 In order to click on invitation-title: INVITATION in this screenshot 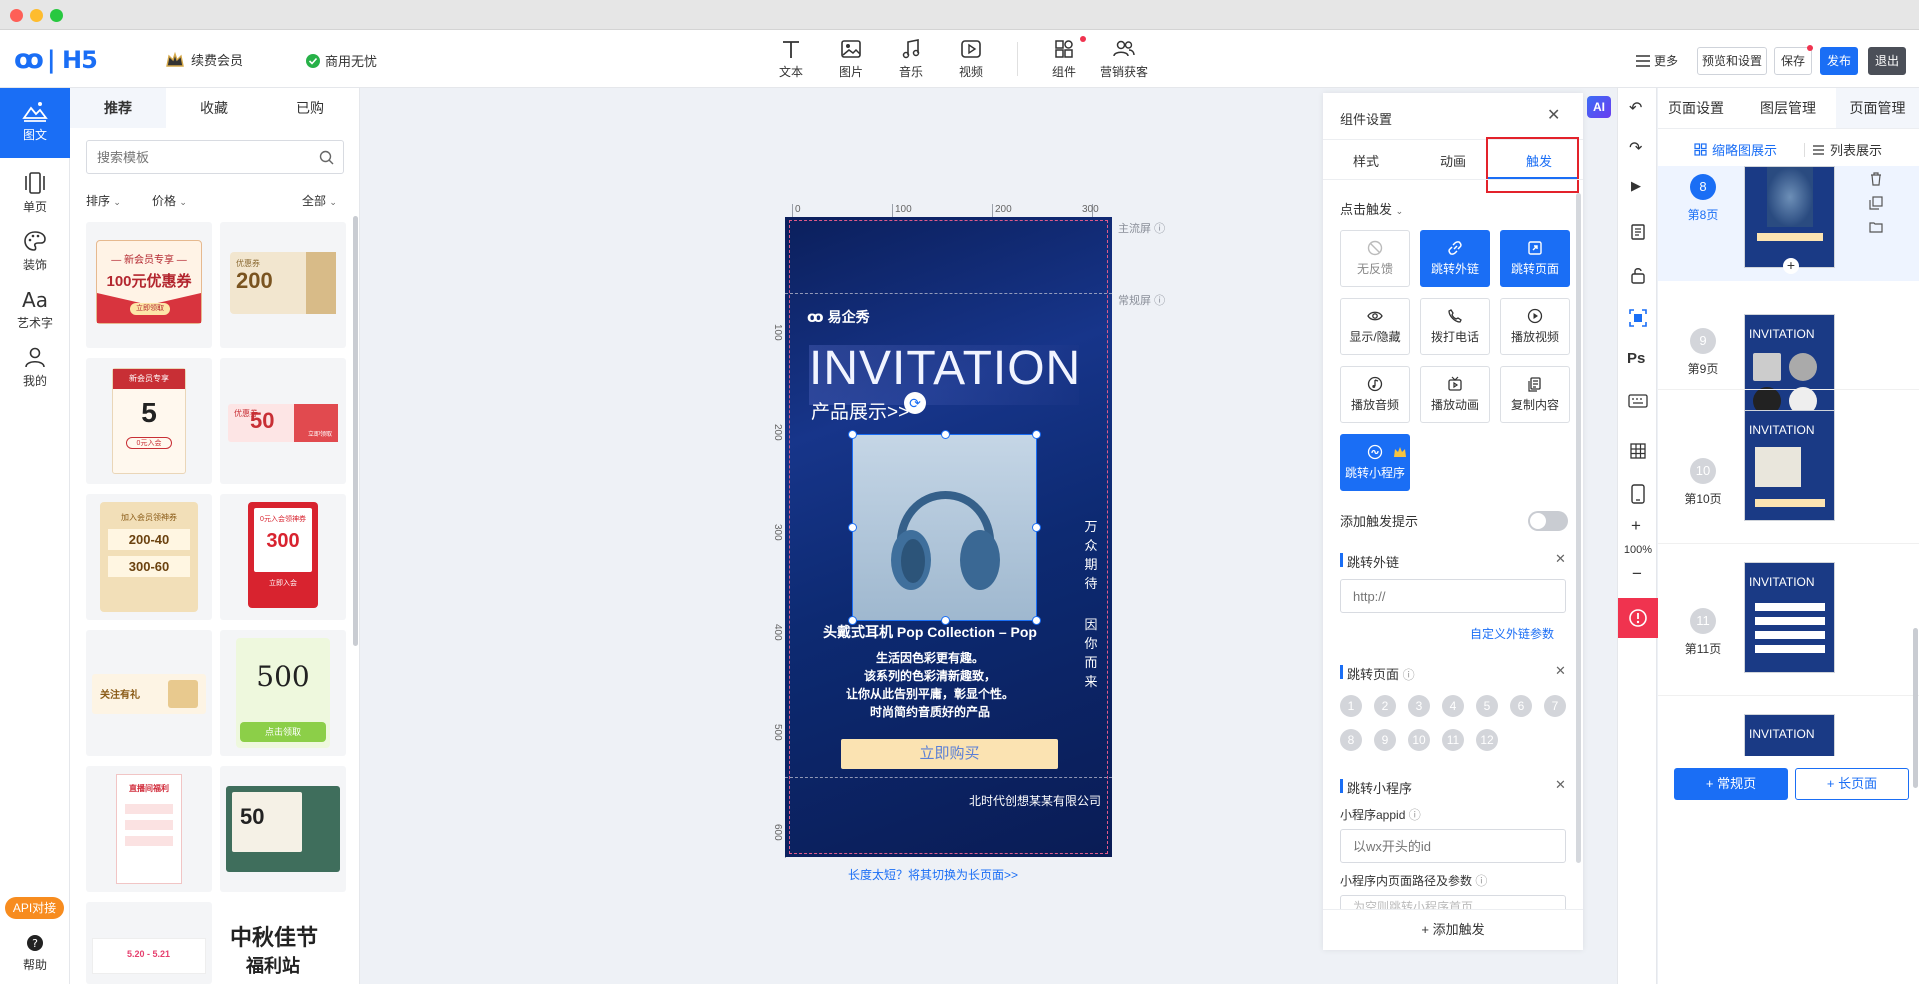, I will do `click(945, 368)`.